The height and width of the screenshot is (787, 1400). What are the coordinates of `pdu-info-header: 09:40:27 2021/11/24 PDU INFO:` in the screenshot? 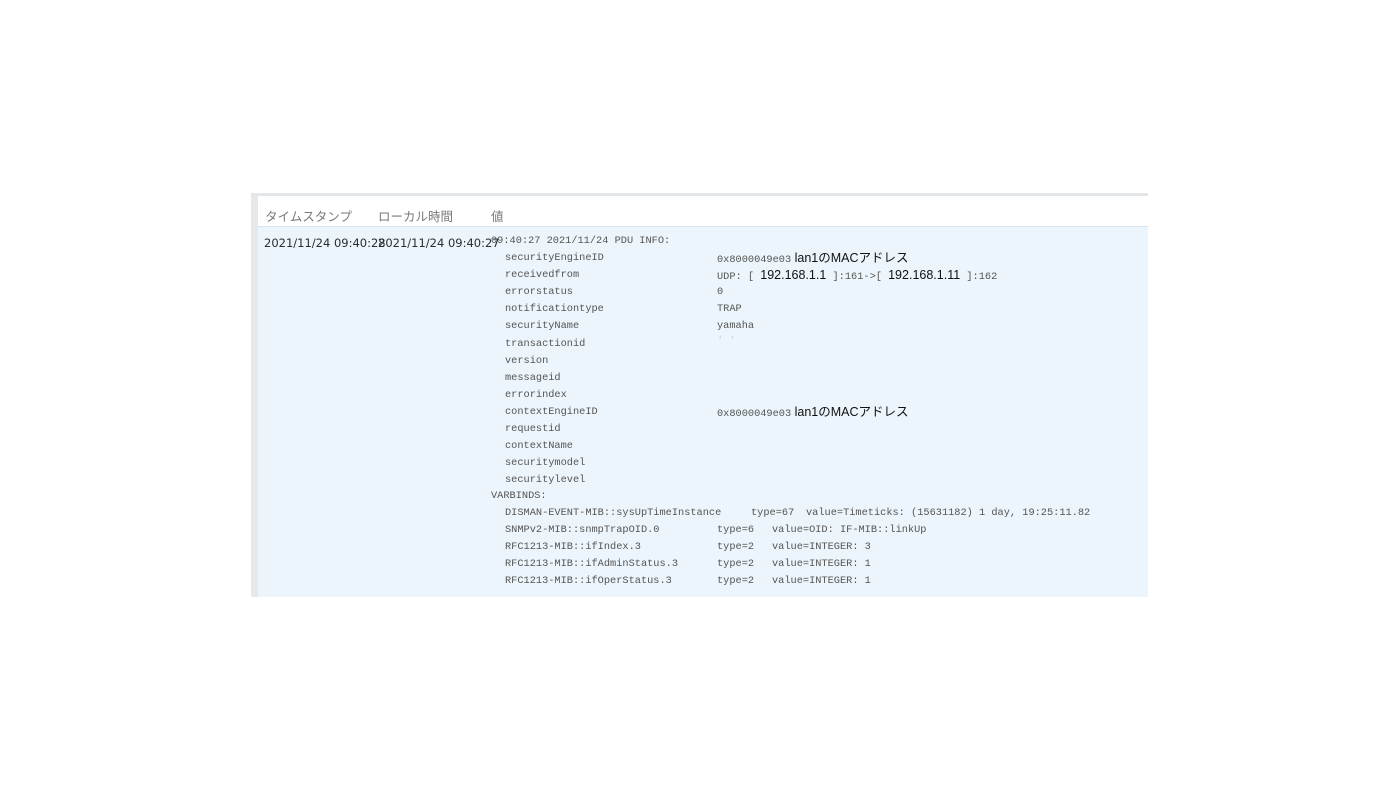 It's located at (581, 241).